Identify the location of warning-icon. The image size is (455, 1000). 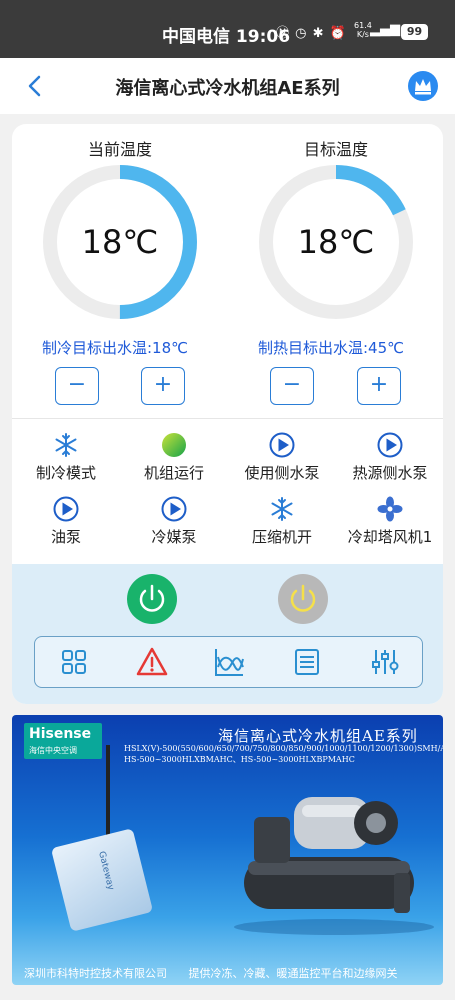
(152, 661).